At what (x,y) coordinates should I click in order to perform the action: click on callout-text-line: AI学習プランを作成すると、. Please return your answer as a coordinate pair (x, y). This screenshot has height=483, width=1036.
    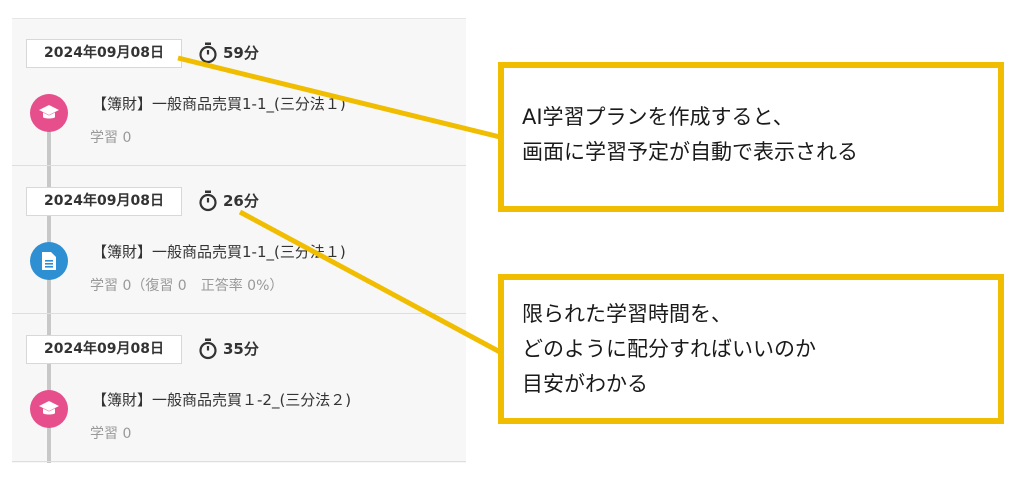
    Looking at the image, I should click on (658, 117).